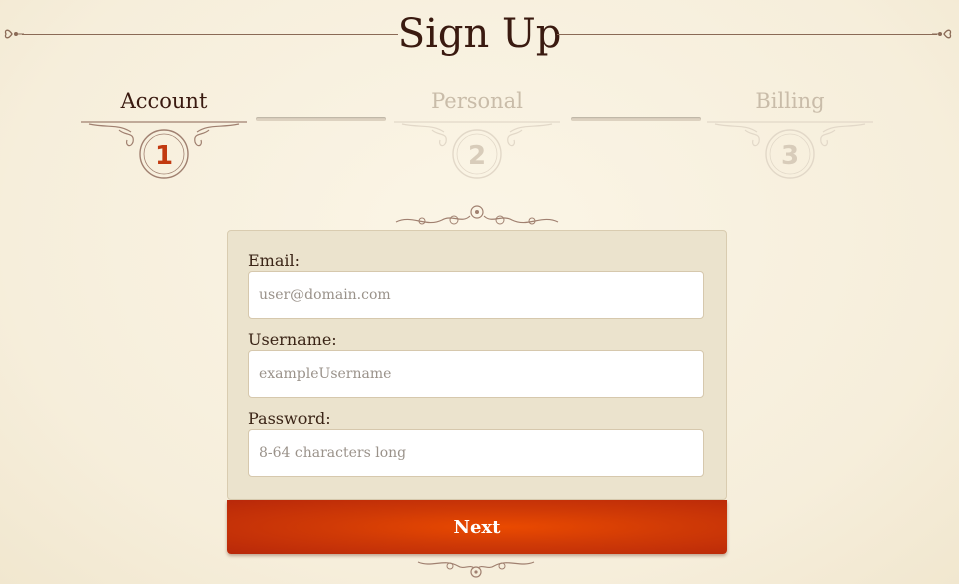 This screenshot has width=959, height=584. I want to click on step-billing: Billing 3, so click(790, 134).